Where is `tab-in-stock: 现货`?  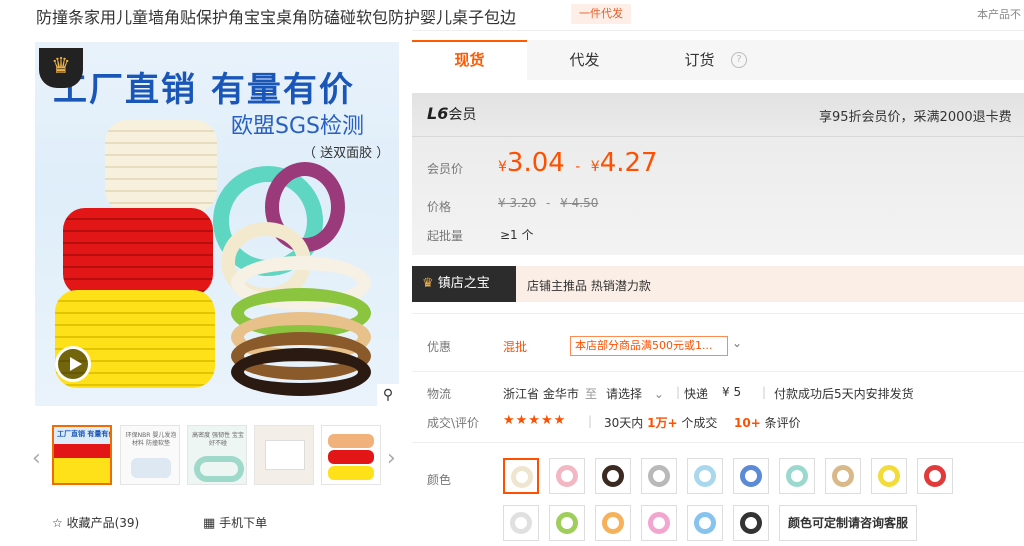 tab-in-stock: 现货 is located at coordinates (469, 60).